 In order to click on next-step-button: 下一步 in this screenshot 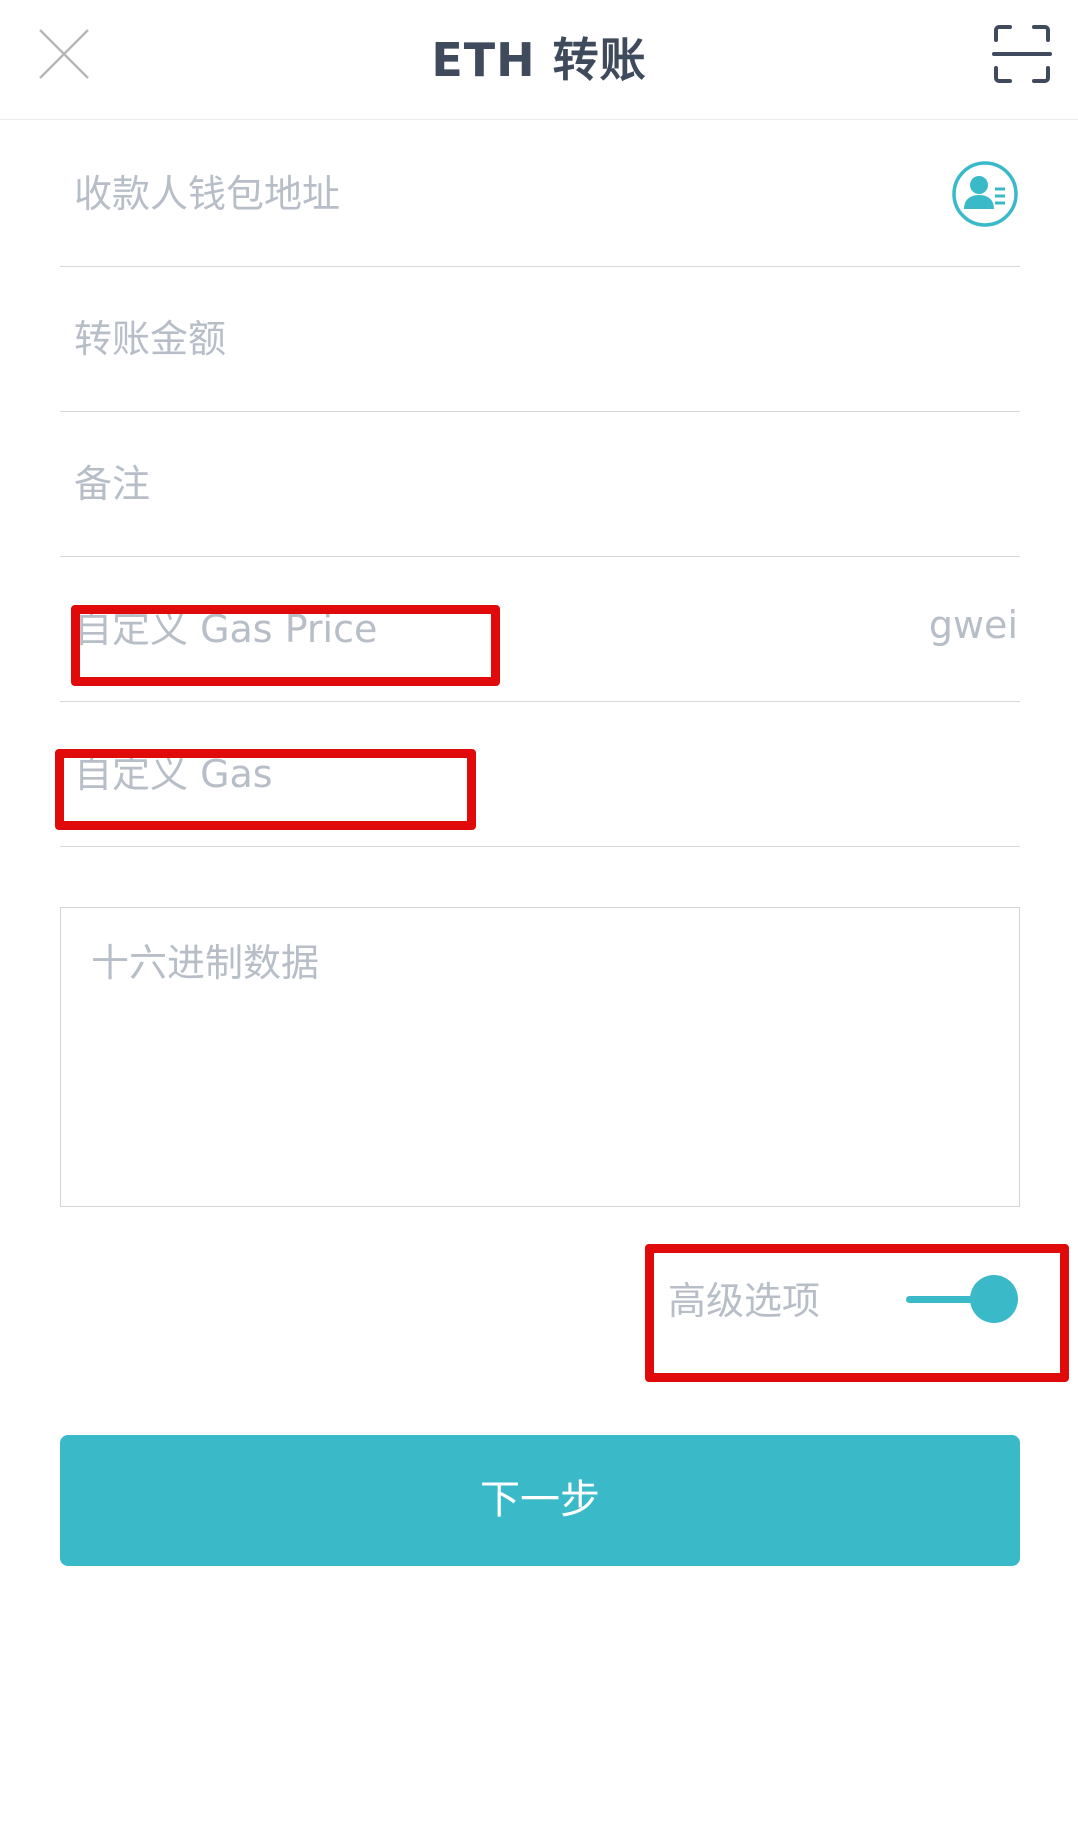, I will do `click(540, 1500)`.